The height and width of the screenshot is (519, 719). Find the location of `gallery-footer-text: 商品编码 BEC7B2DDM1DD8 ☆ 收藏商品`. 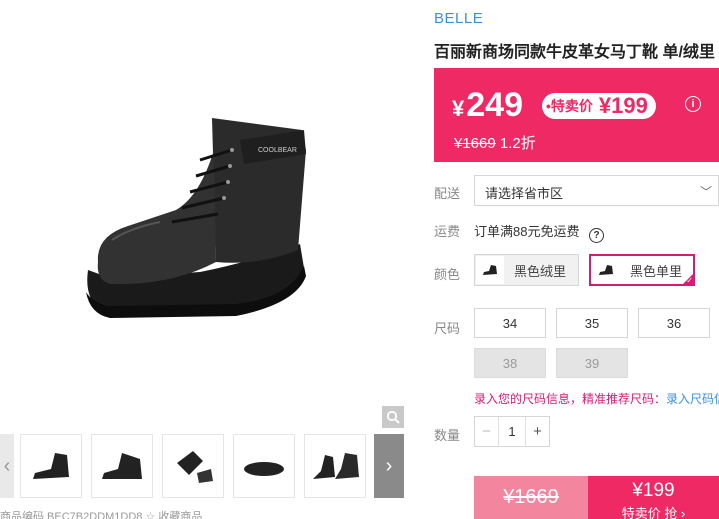

gallery-footer-text: 商品编码 BEC7B2DDM1DD8 ☆ 收藏商品 is located at coordinates (101, 515).